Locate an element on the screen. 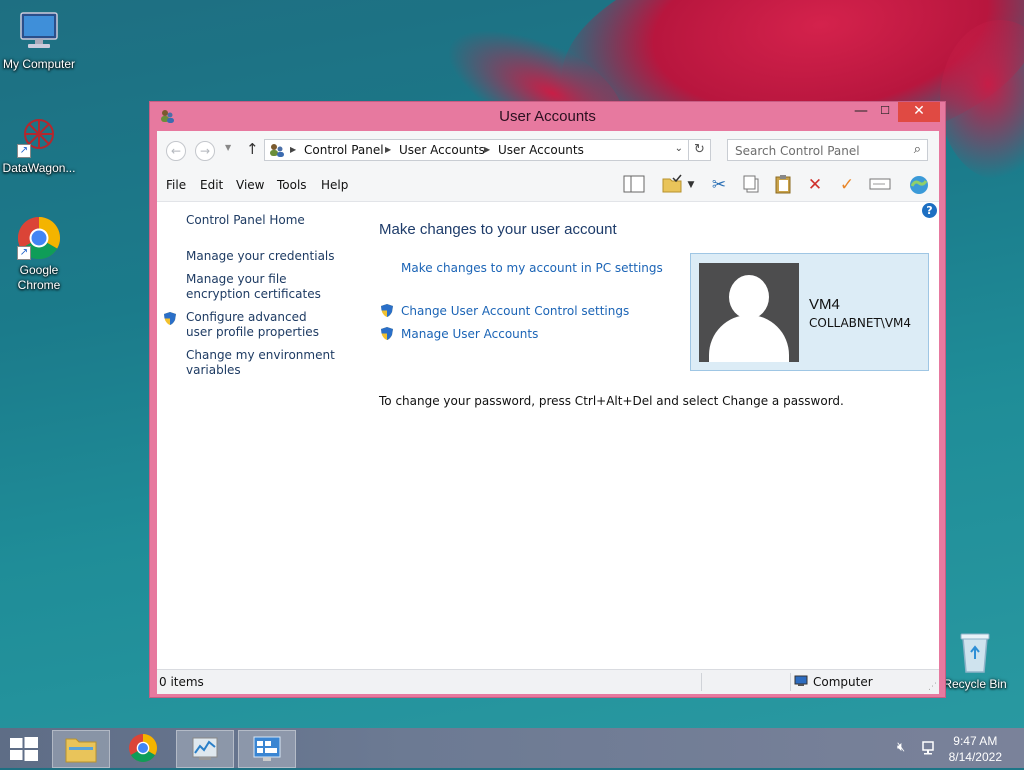 The width and height of the screenshot is (1024, 770). search-icon: ⌕ is located at coordinates (917, 149).